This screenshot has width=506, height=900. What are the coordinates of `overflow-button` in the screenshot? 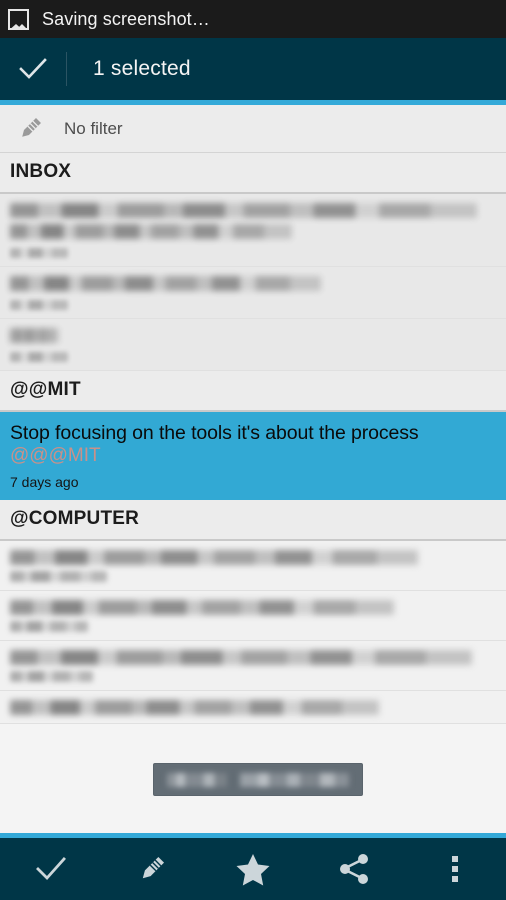 It's located at (455, 869).